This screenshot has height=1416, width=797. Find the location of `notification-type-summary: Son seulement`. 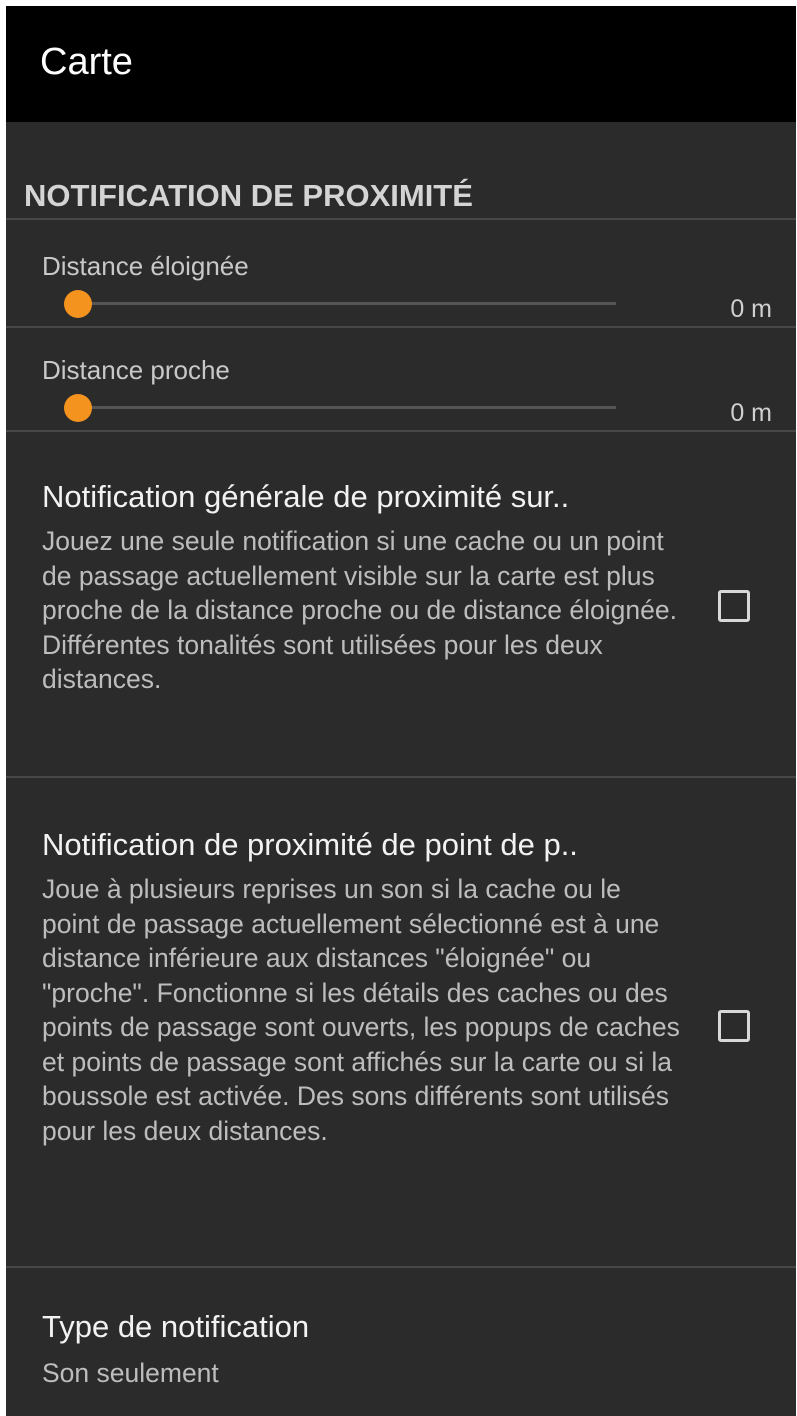

notification-type-summary: Son seulement is located at coordinates (130, 1373).